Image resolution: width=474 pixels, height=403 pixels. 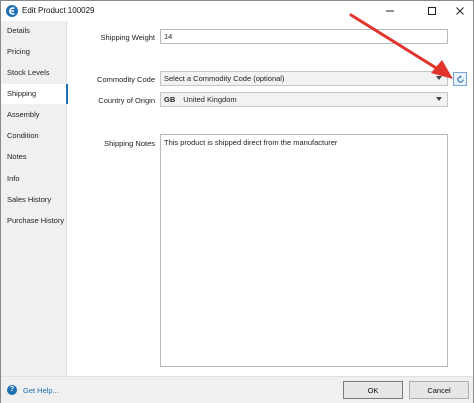 I want to click on shipping-notes-label: Shipping Notes, so click(x=129, y=143).